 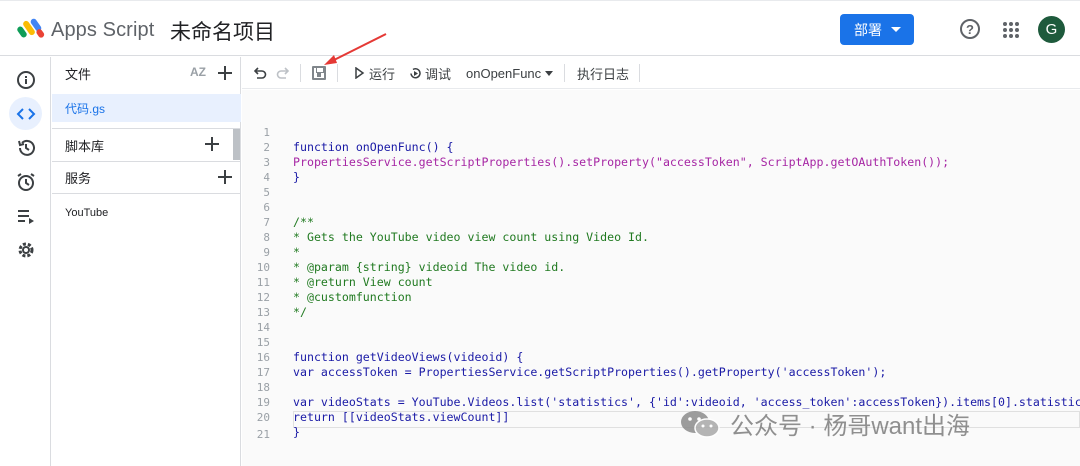 I want to click on debug-icon, so click(x=415, y=72).